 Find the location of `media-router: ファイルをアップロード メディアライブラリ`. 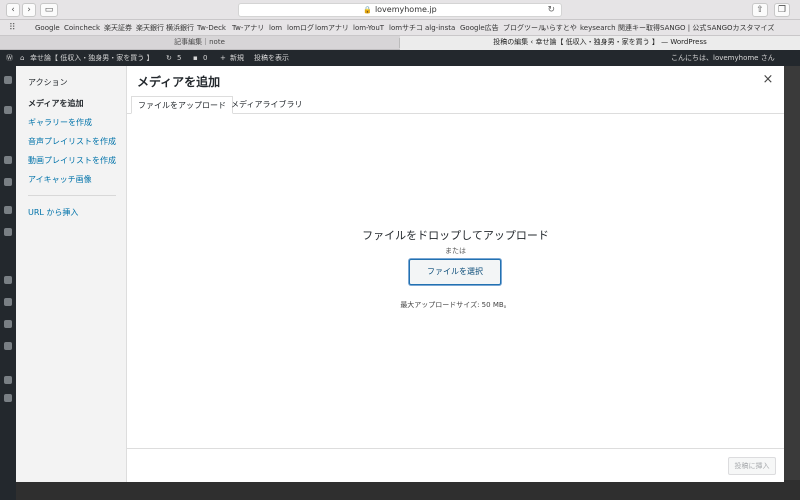

media-router: ファイルをアップロード メディアライブラリ is located at coordinates (455, 103).